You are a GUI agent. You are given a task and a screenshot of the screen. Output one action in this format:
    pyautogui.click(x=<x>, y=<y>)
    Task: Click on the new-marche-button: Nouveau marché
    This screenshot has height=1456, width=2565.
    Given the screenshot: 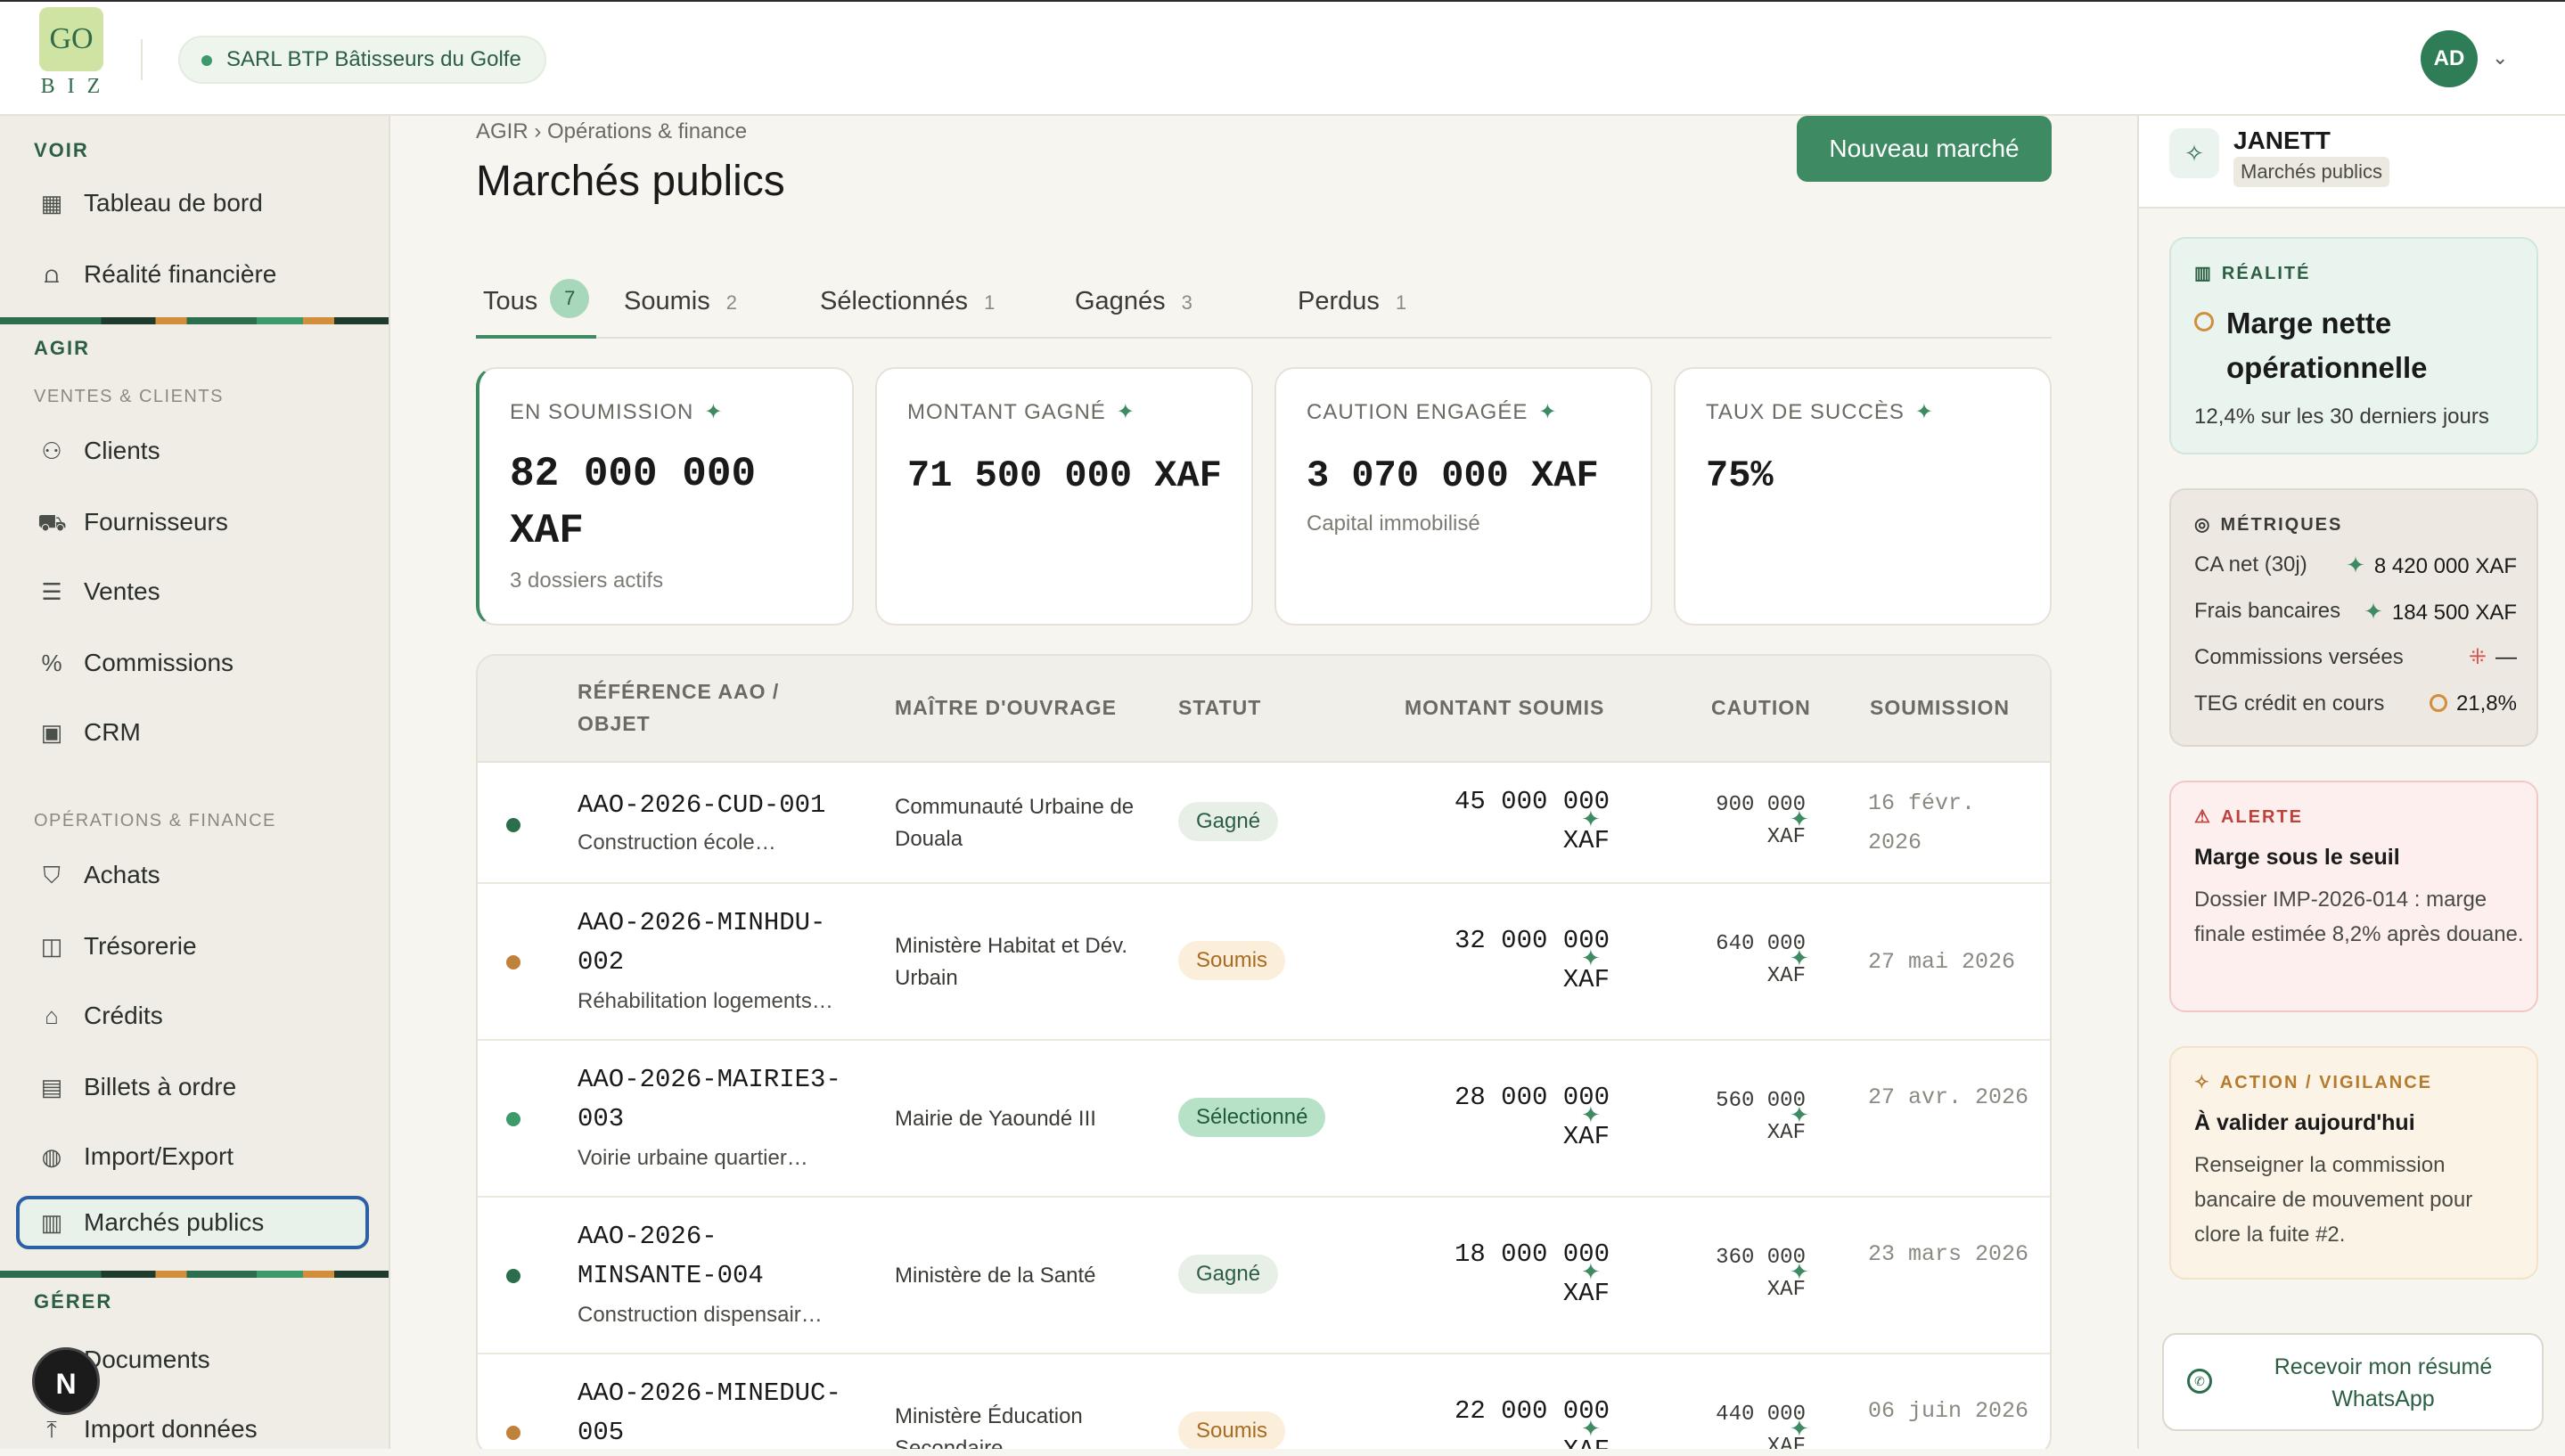 What is the action you would take?
    pyautogui.click(x=1925, y=149)
    